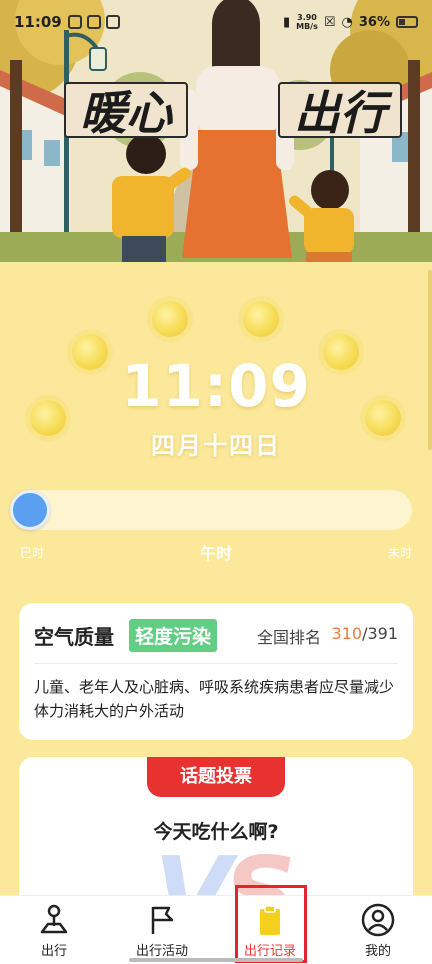 Image resolution: width=432 pixels, height=964 pixels. What do you see at coordinates (53, 951) in the screenshot?
I see `nav-label: 出行` at bounding box center [53, 951].